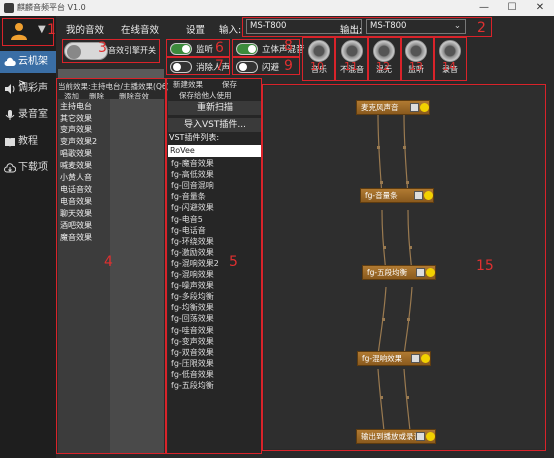  I want to click on sound-icon, so click(10, 89).